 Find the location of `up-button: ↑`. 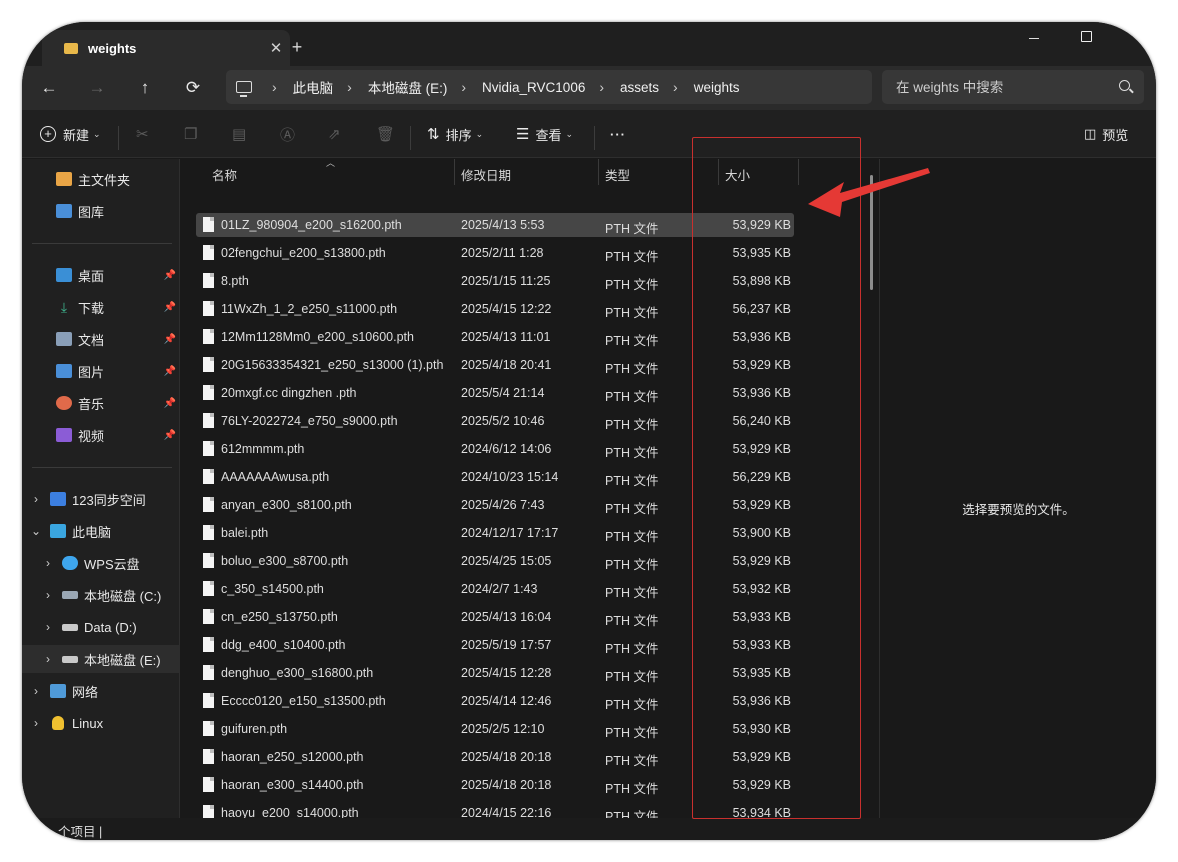

up-button: ↑ is located at coordinates (145, 88).